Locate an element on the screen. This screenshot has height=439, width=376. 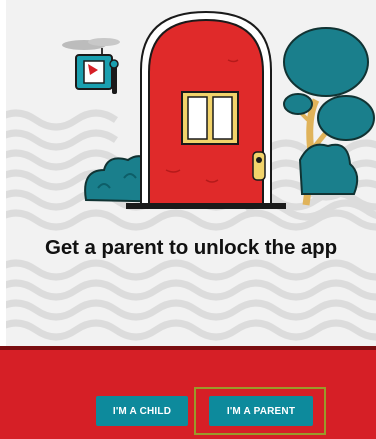
child-button: I'M A CHILD is located at coordinates (142, 411).